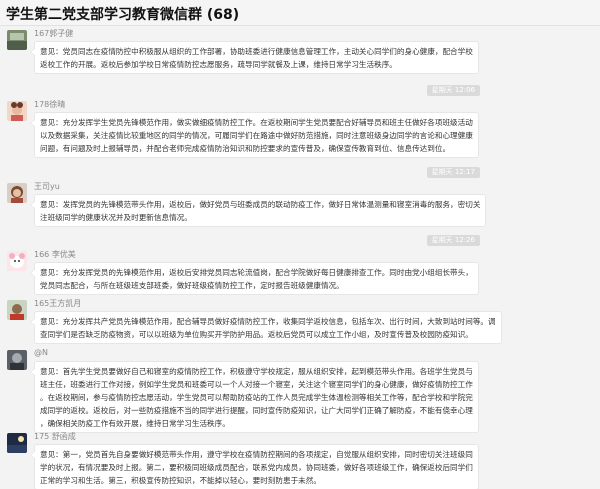 The height and width of the screenshot is (489, 600). I want to click on message-line: 注班级同学的健康状况并及时更新信息情况。, so click(116, 217).